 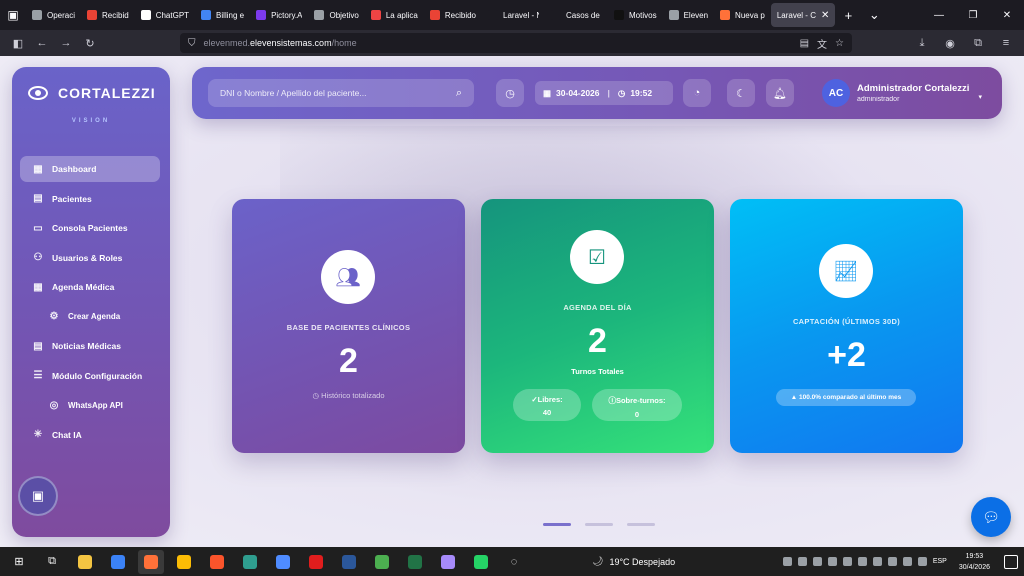 I want to click on task-view-icon: ⧉, so click(x=52, y=562).